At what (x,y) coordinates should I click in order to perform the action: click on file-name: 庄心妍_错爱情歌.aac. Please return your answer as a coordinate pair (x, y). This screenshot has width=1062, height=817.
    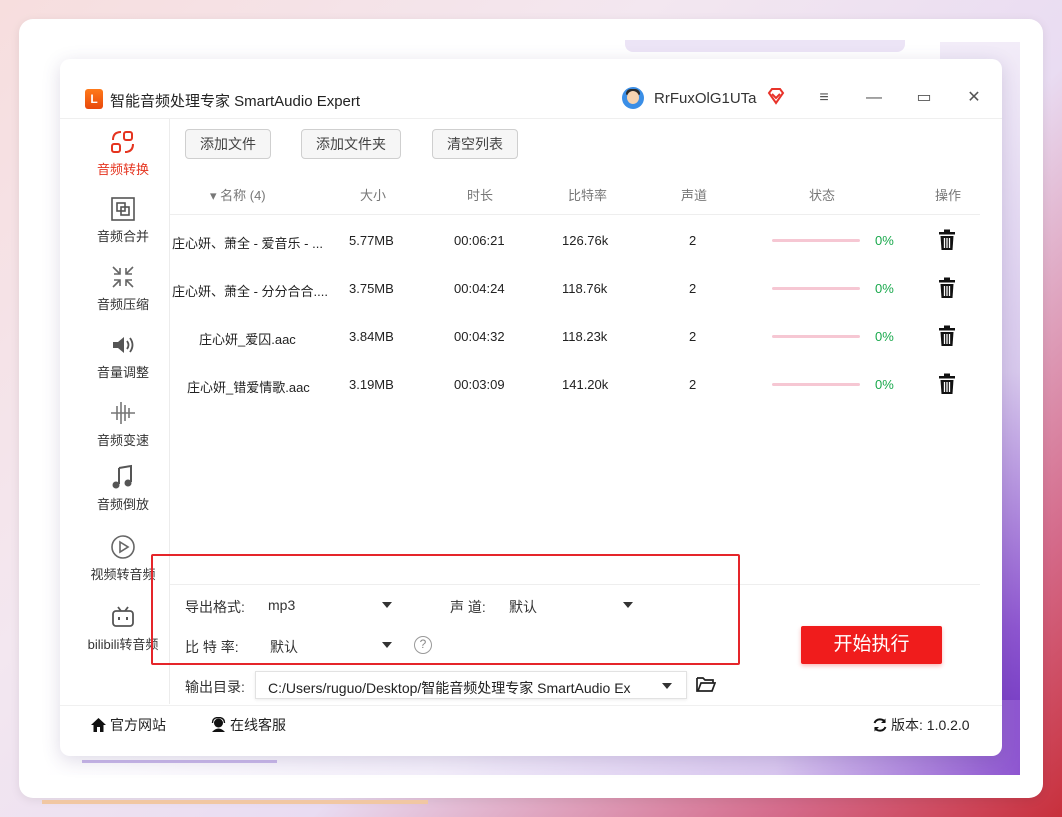
    Looking at the image, I should click on (248, 387).